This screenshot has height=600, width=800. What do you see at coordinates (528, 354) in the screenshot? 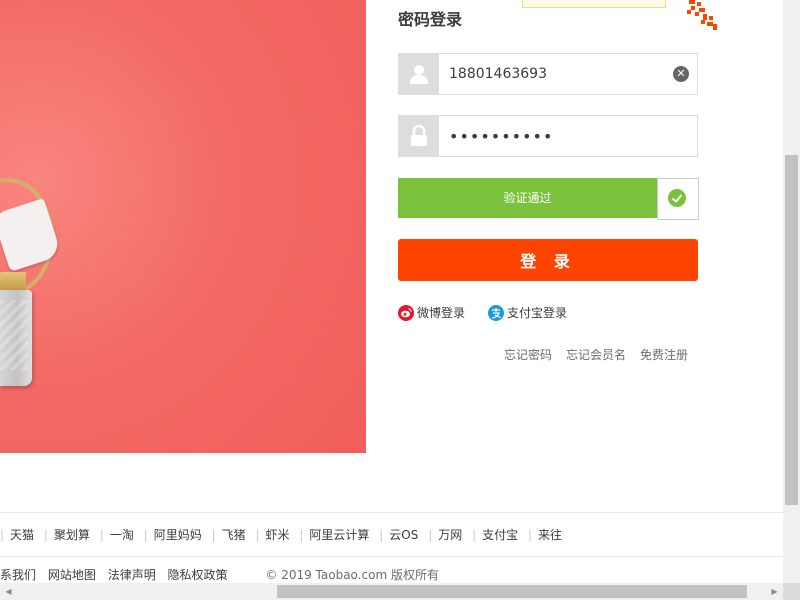
I see `forgot-password-link: 忘记密码` at bounding box center [528, 354].